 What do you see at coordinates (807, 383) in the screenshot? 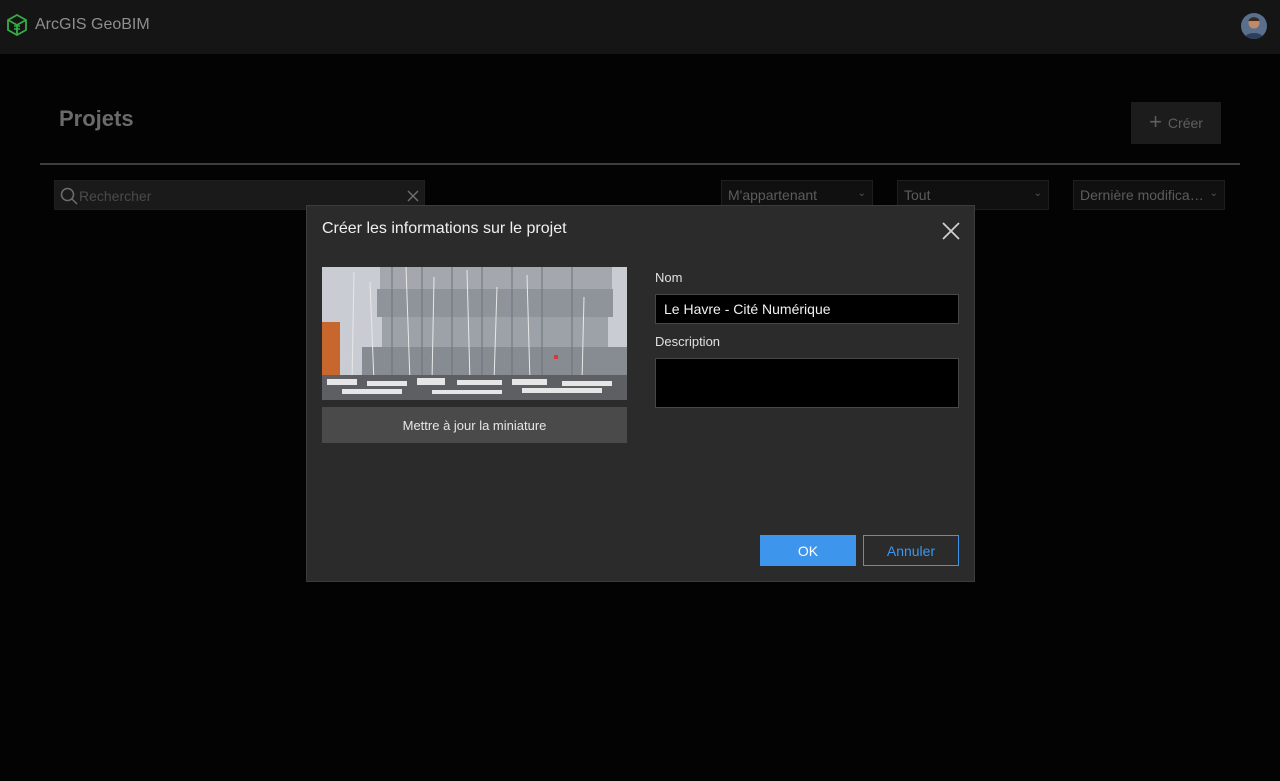
I see `description-field` at bounding box center [807, 383].